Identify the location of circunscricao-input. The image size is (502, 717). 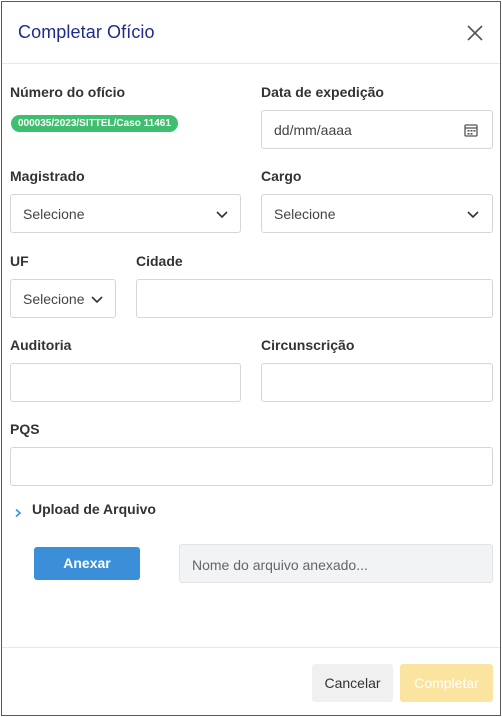
(377, 382).